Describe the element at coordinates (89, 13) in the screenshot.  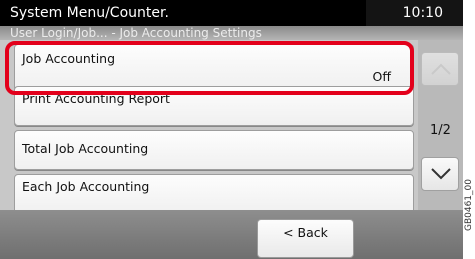
I see `screen-title: System Menu/Counter.` at that location.